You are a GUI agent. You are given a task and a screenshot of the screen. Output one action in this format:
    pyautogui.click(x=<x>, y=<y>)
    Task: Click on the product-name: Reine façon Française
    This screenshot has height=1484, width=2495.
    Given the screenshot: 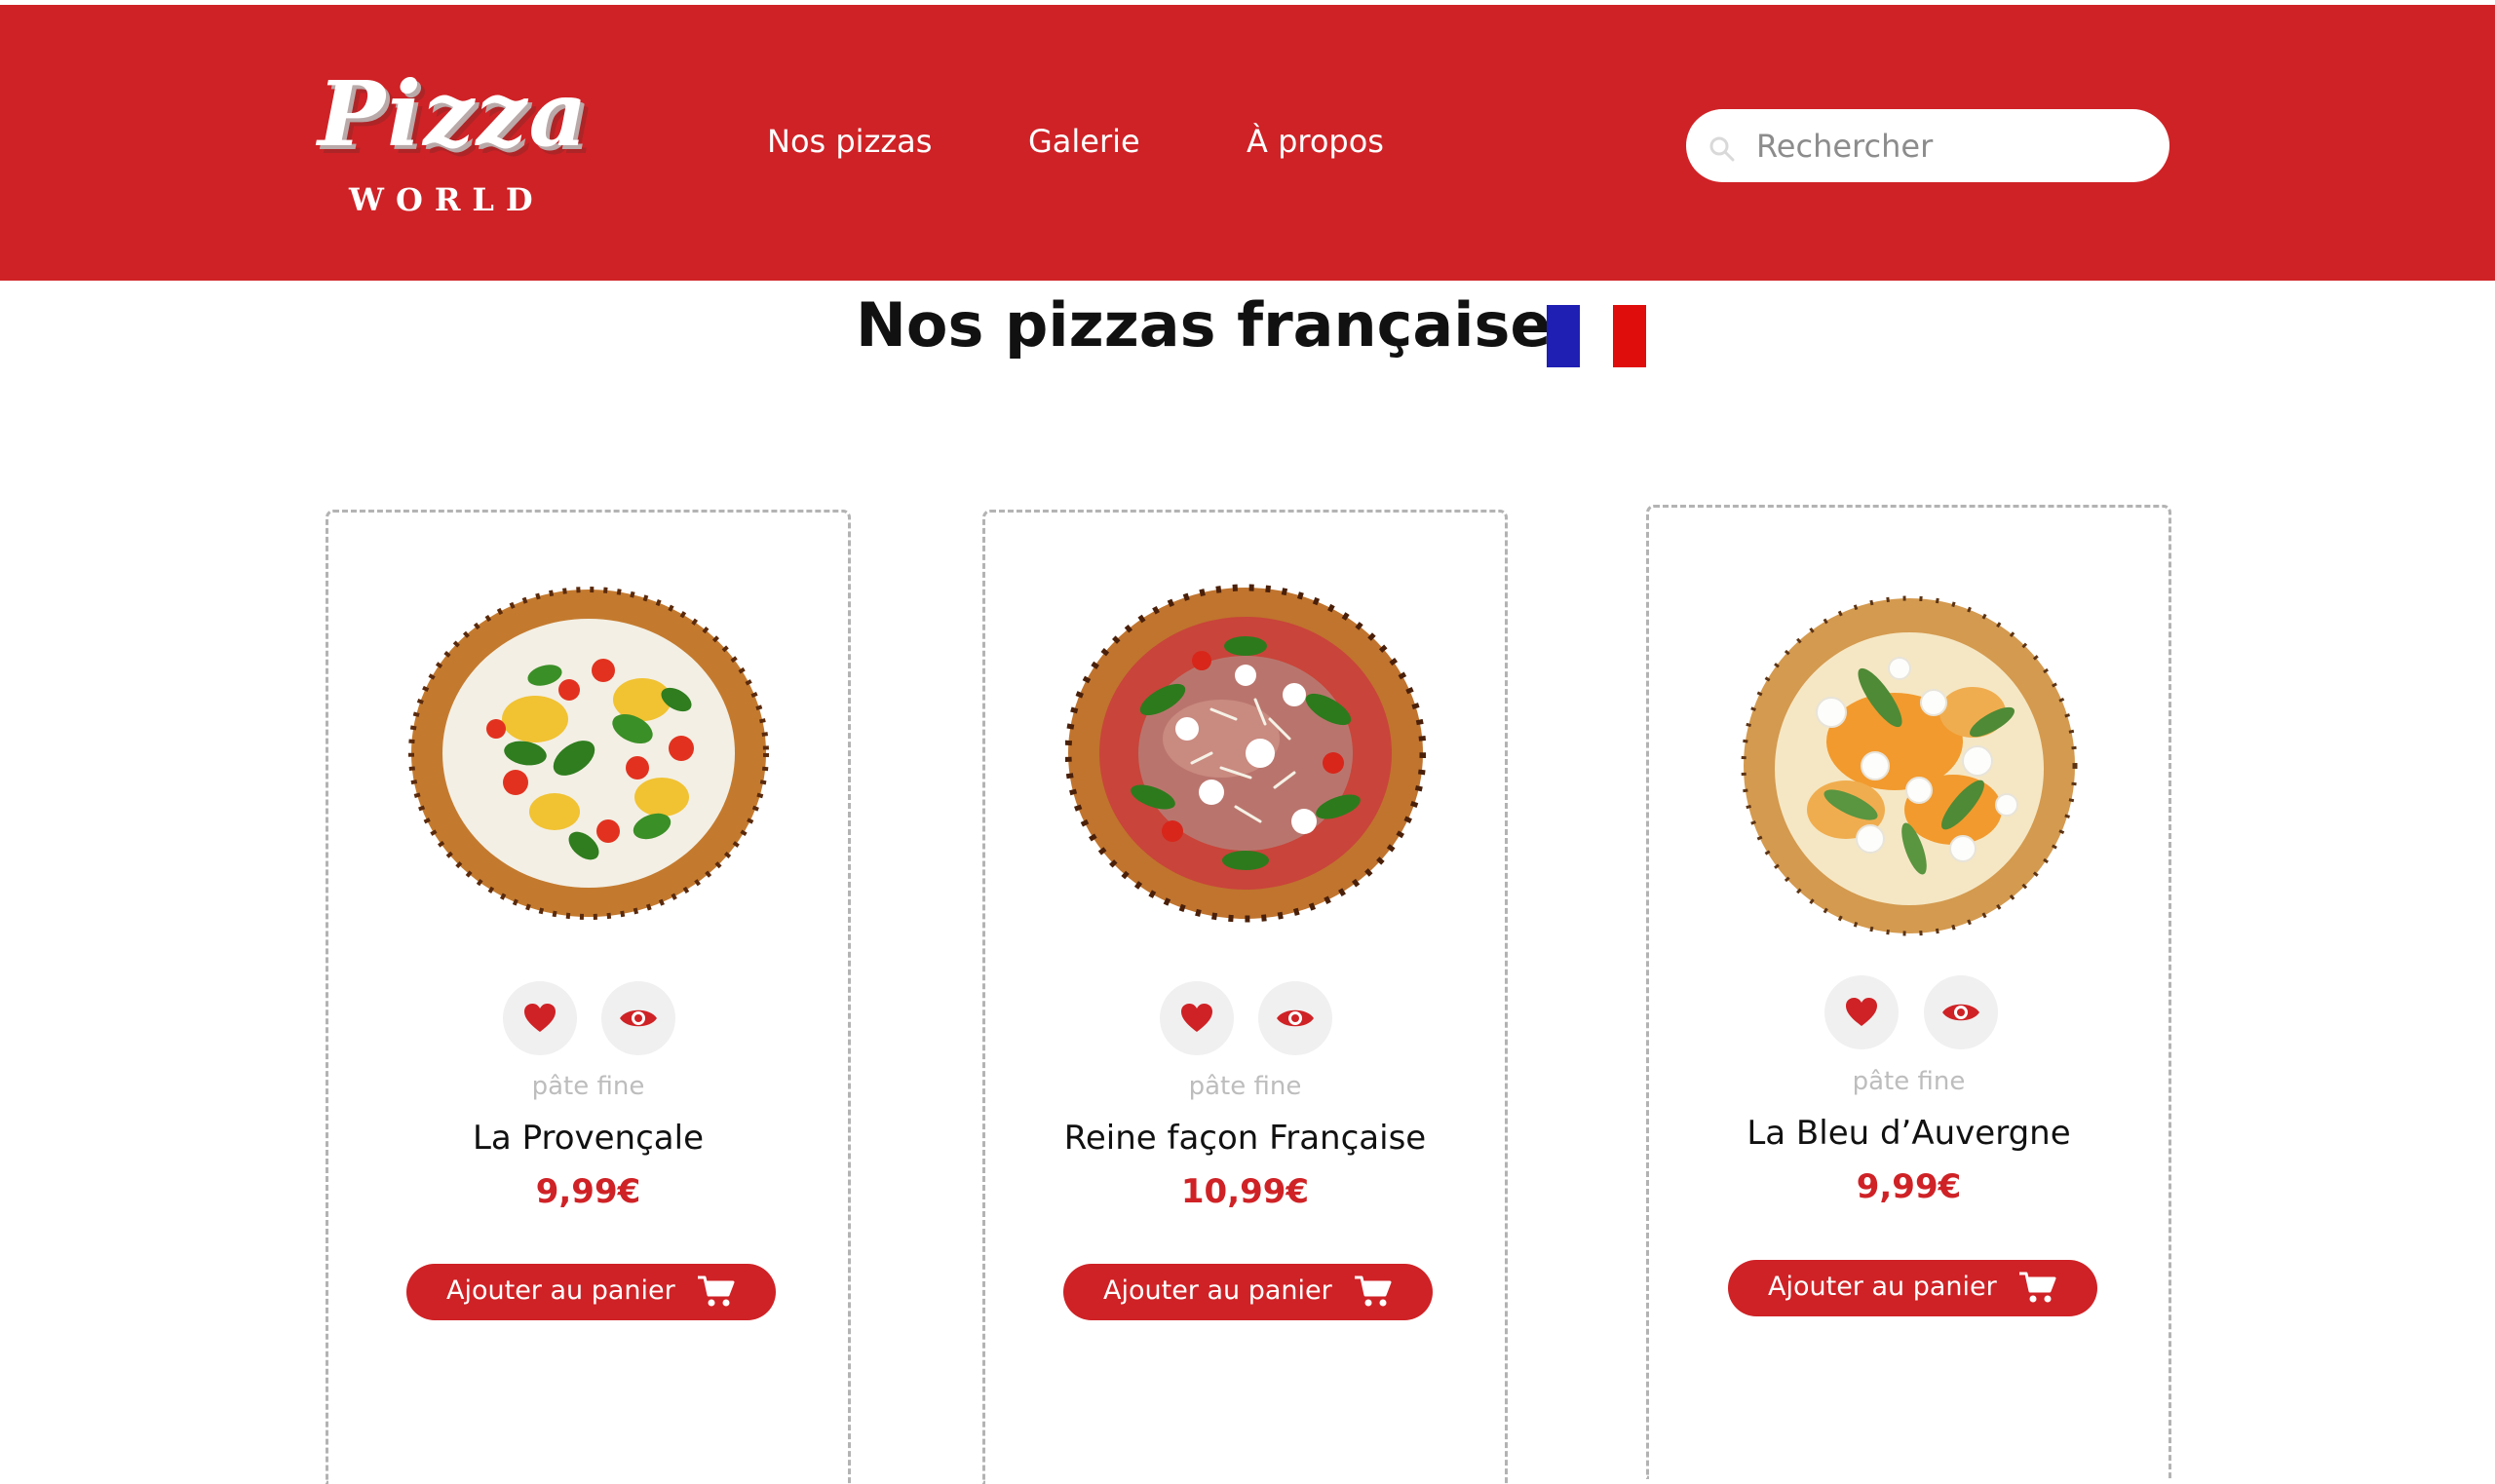 What is the action you would take?
    pyautogui.click(x=1245, y=1138)
    